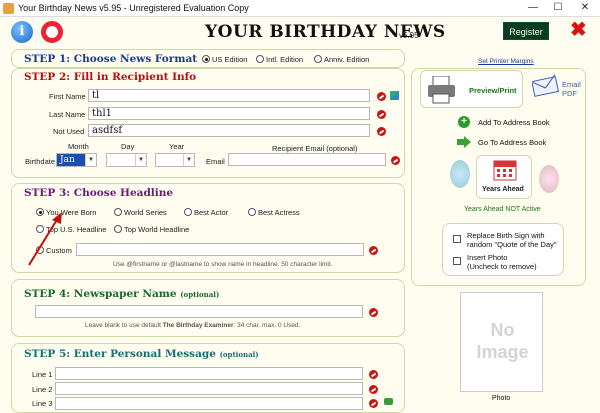 Image resolution: width=600 pixels, height=413 pixels. Describe the element at coordinates (42, 403) in the screenshot. I see `line3-label: Line 3` at that location.